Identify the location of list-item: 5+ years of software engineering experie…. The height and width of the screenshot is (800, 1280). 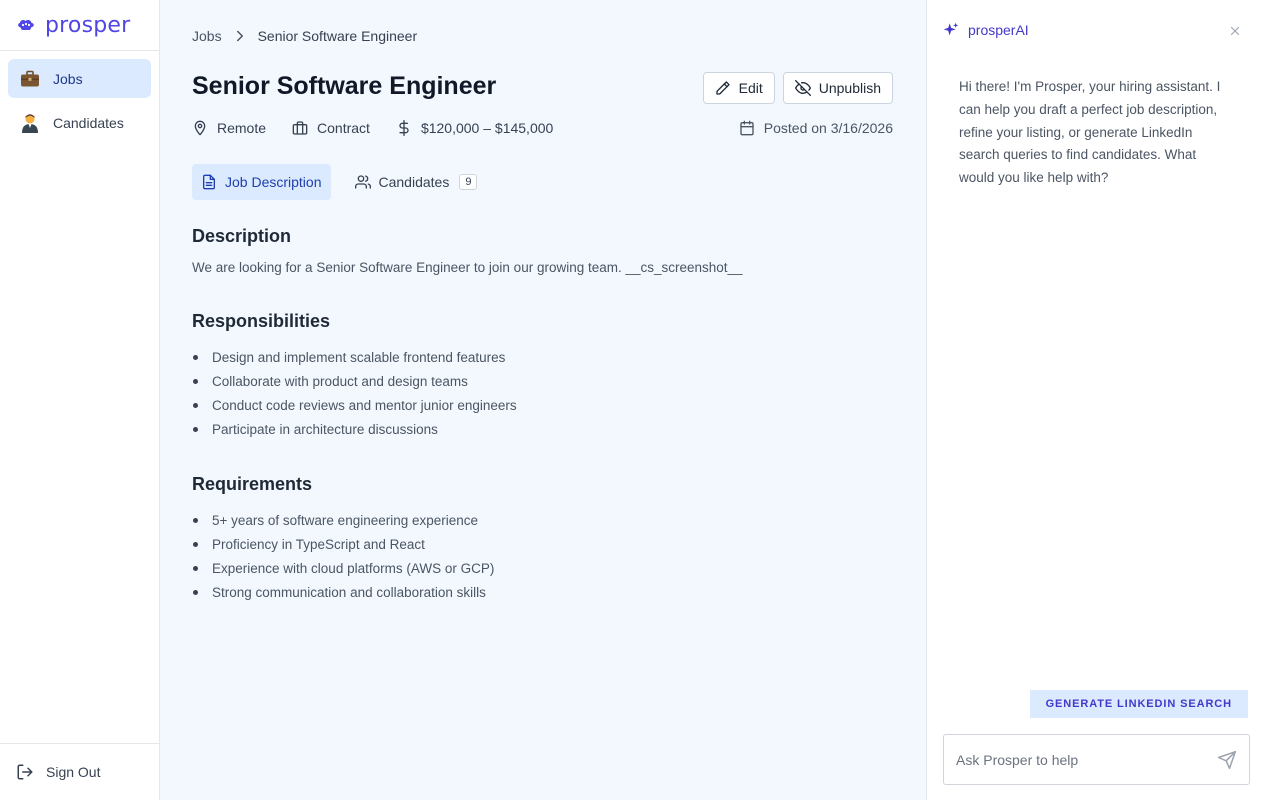
(542, 520).